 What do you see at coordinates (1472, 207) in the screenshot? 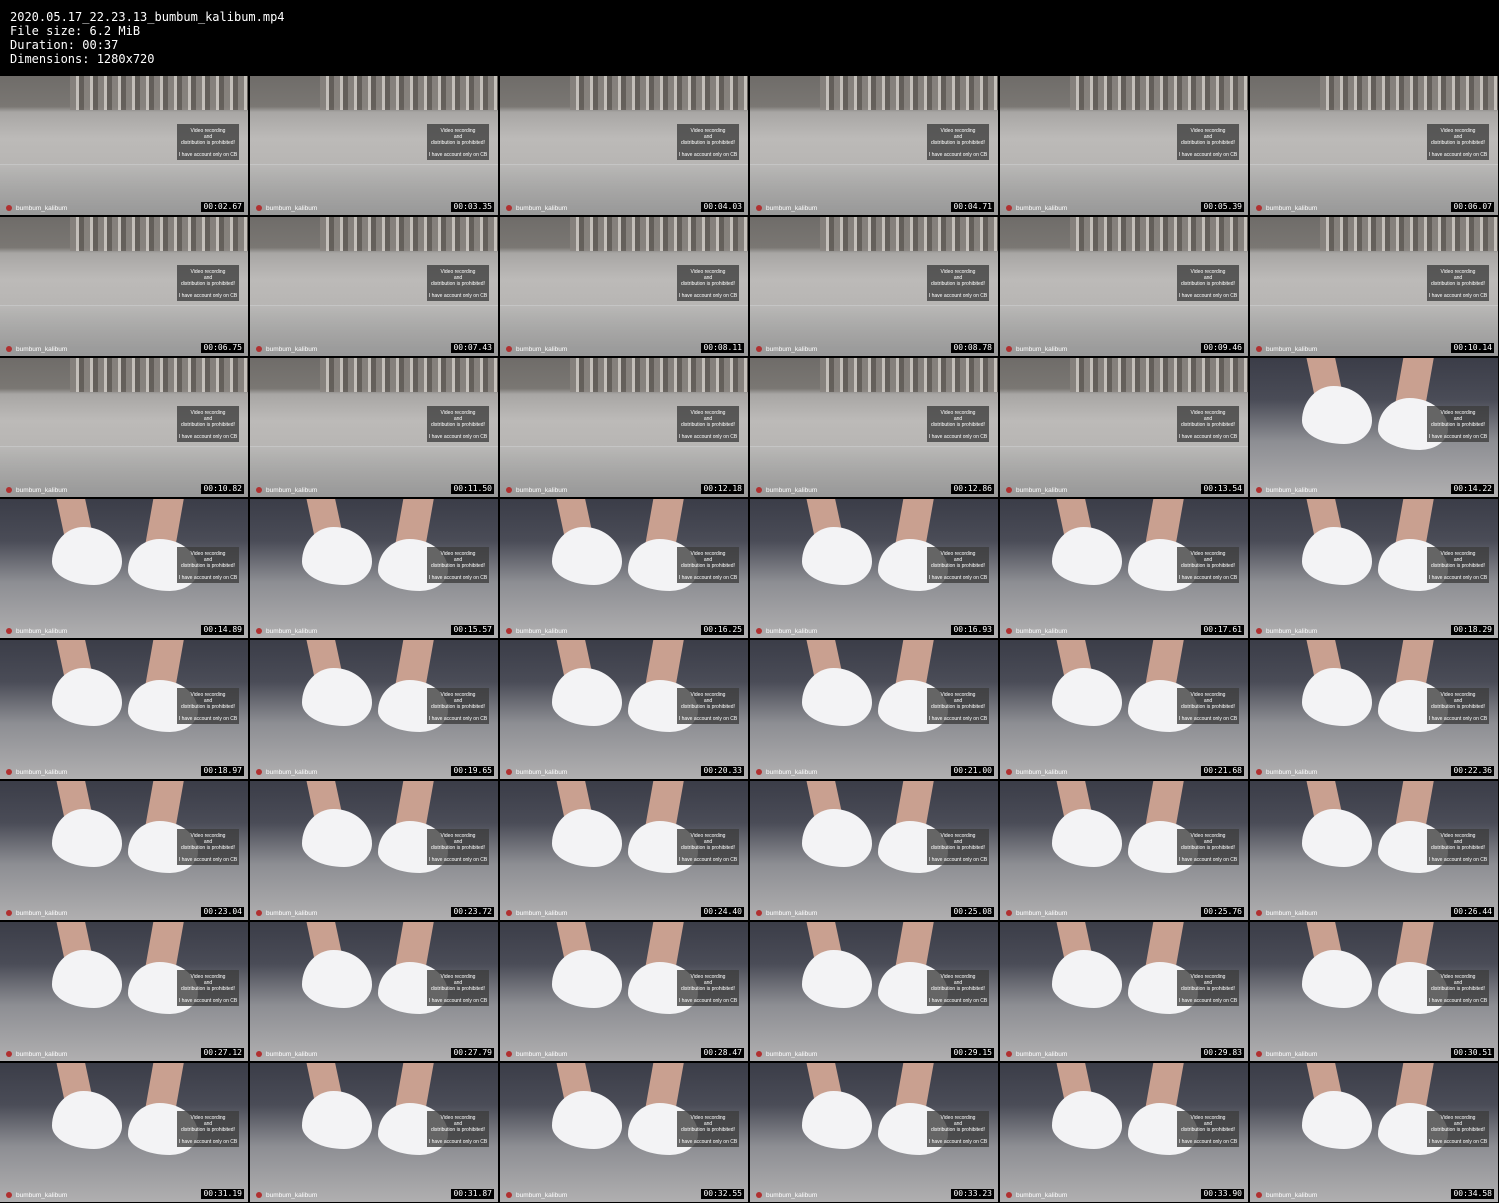
I see `timestamp: 00:06.07` at bounding box center [1472, 207].